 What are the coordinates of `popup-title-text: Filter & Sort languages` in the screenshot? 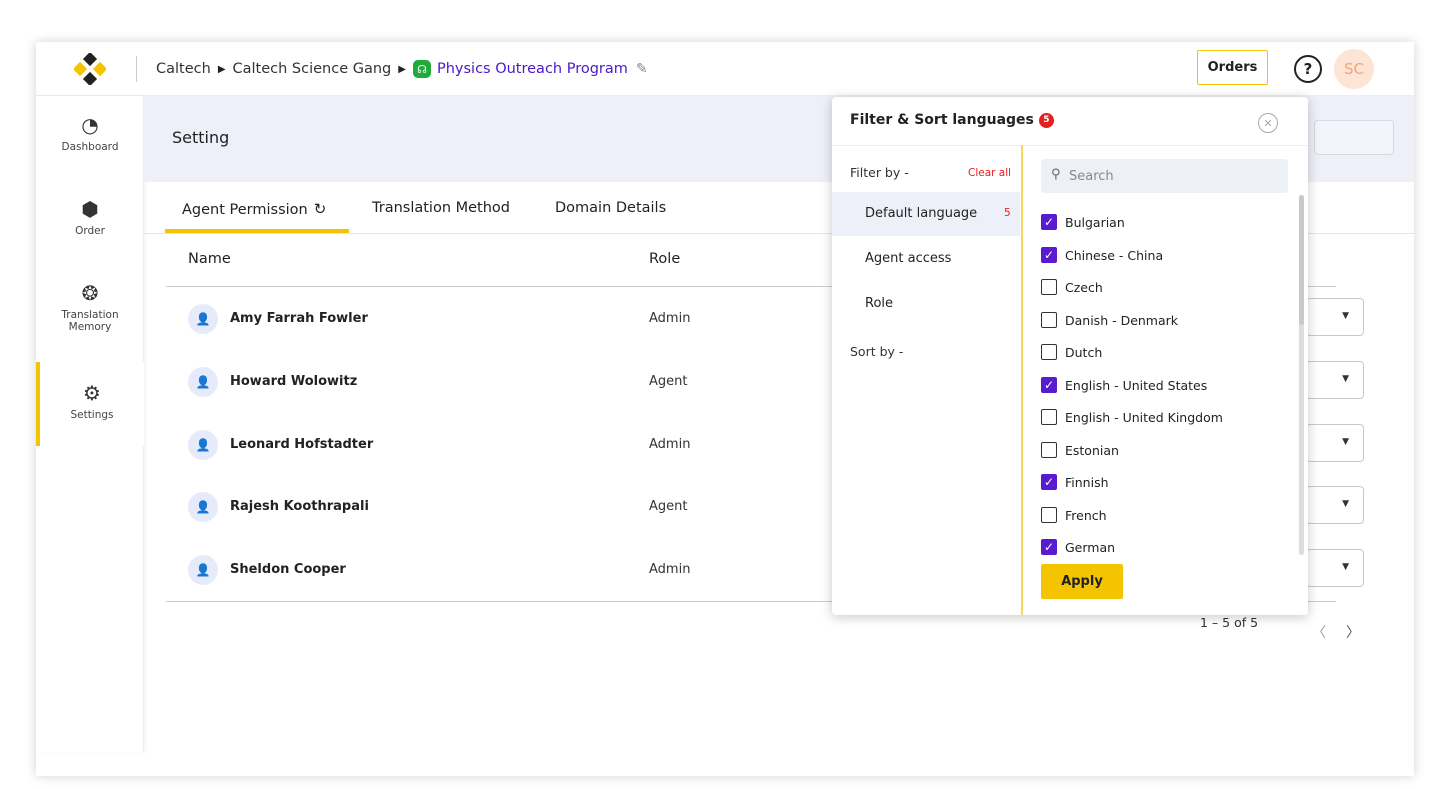 It's located at (942, 120).